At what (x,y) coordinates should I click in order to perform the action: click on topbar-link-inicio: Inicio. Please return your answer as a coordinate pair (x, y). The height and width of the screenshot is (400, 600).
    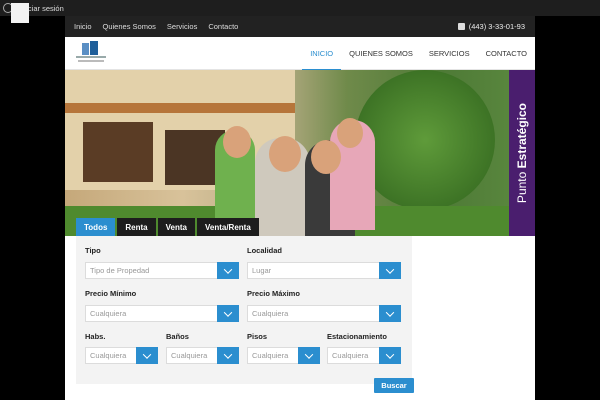
    Looking at the image, I should click on (83, 26).